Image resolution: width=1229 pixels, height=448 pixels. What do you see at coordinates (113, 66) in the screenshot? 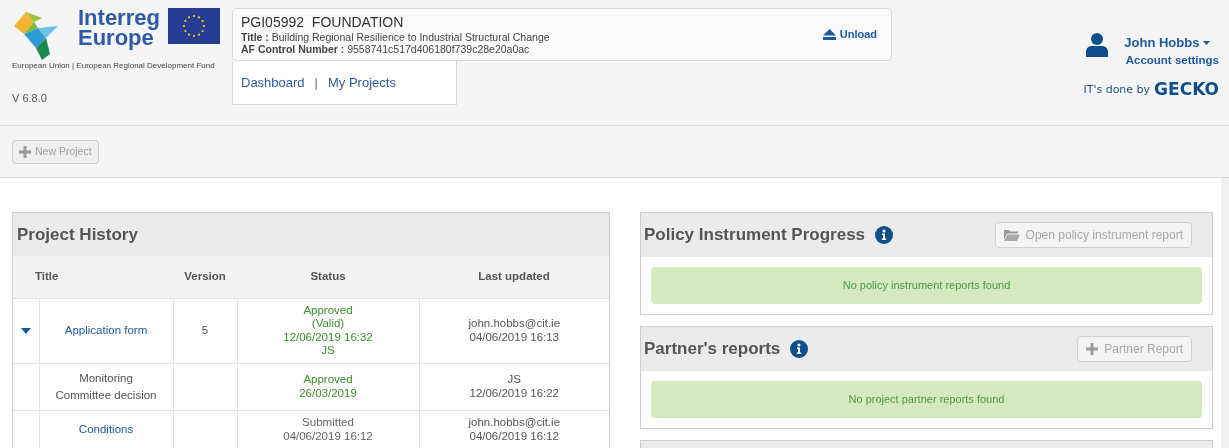
I see `logo-tagline: European Union | European Regional Development Fund` at bounding box center [113, 66].